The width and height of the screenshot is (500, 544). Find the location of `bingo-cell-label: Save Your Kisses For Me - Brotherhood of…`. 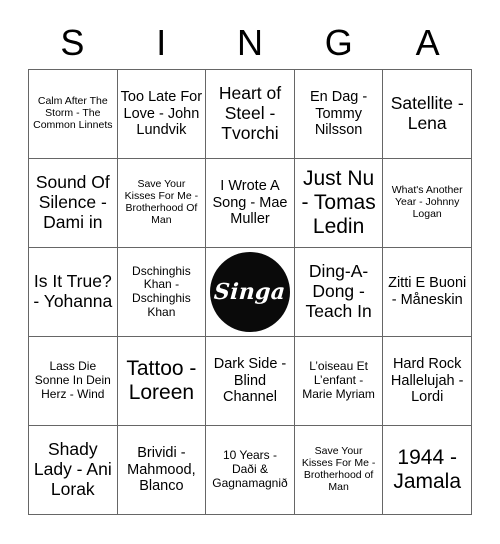

bingo-cell-label: Save Your Kisses For Me - Brotherhood of… is located at coordinates (338, 469).